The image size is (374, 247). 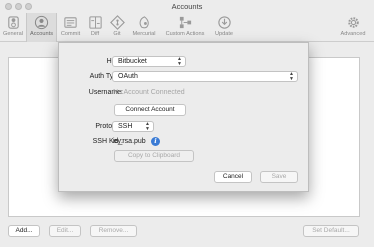 I want to click on tab-custom-actions: Custom Actions, so click(x=185, y=27).